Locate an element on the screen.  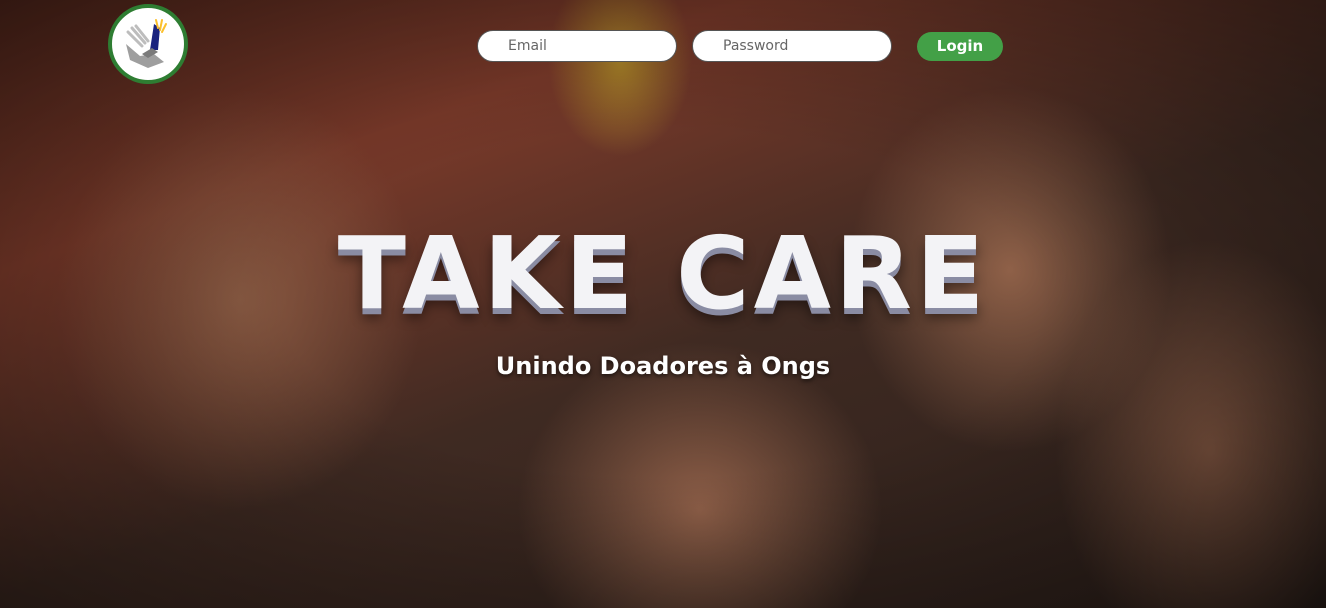
email-input is located at coordinates (577, 46).